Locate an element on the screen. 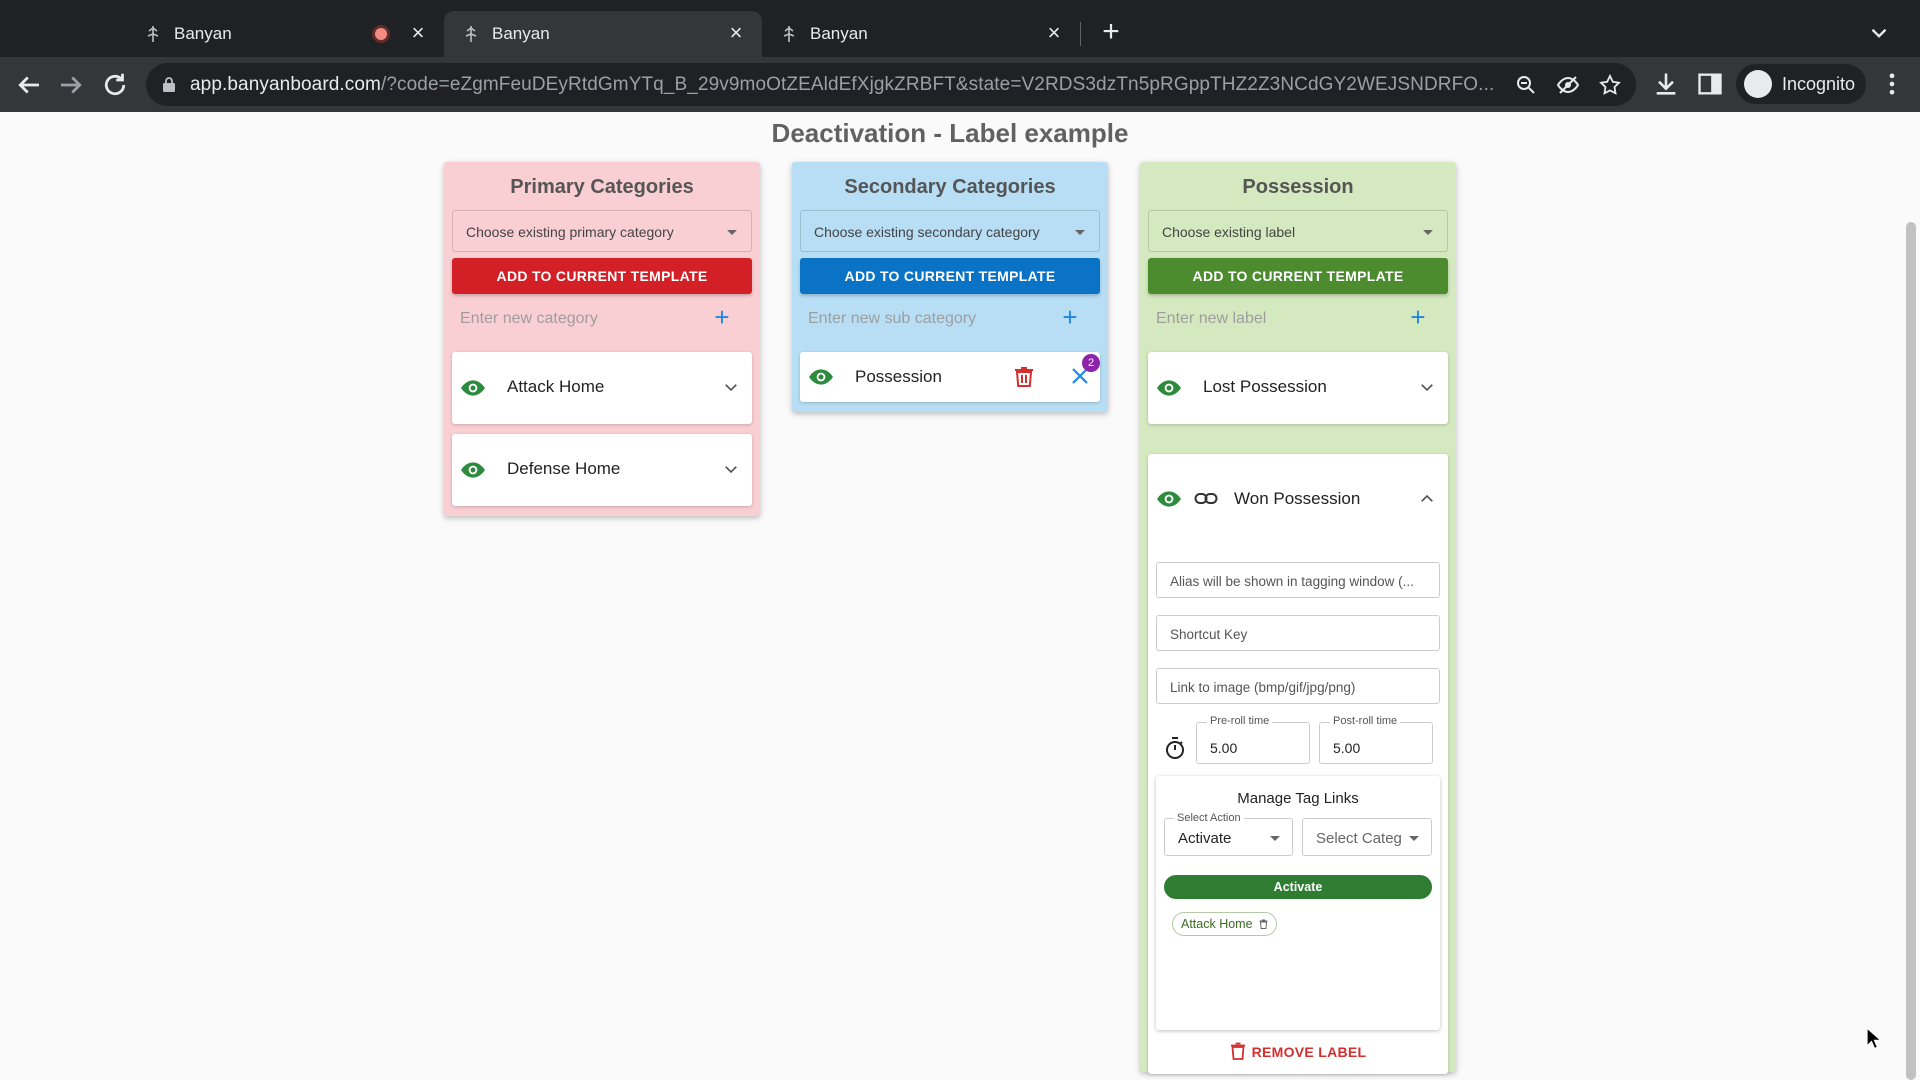 This screenshot has height=1080, width=1920. chip-delete-icon is located at coordinates (1263, 924).